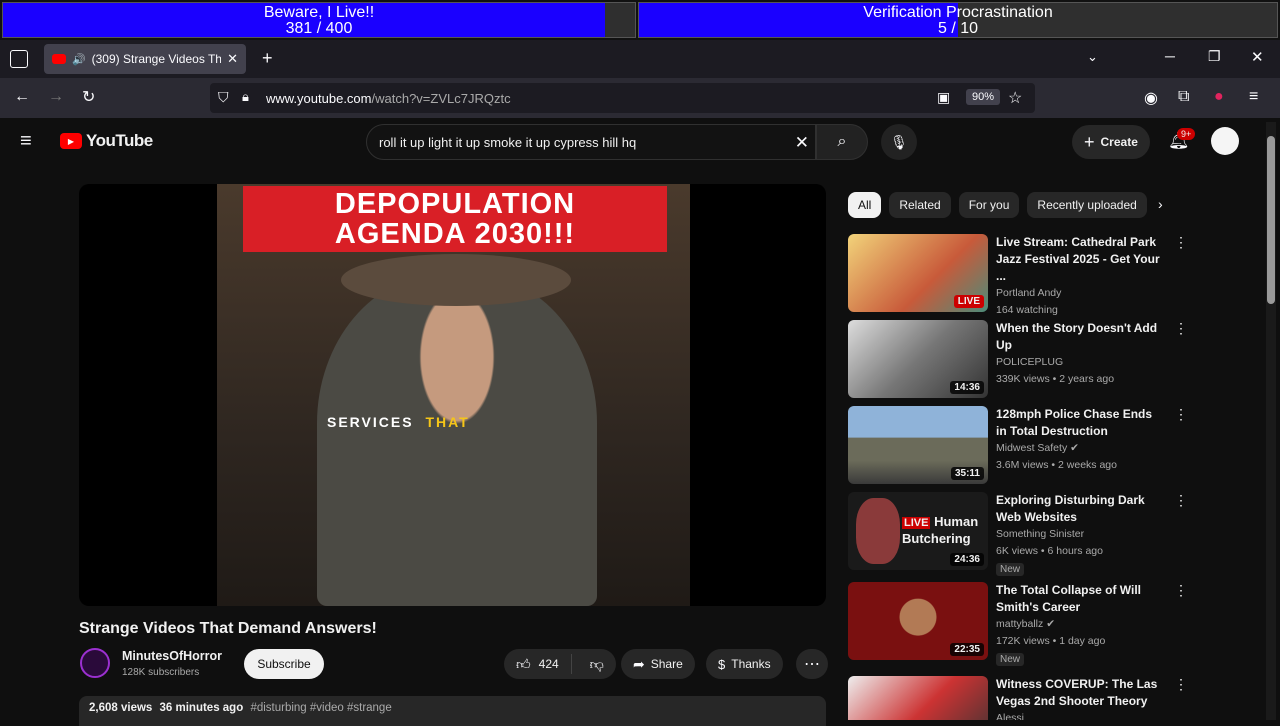 This screenshot has height=726, width=1280. Describe the element at coordinates (1119, 142) in the screenshot. I see `create-label: Create` at that location.